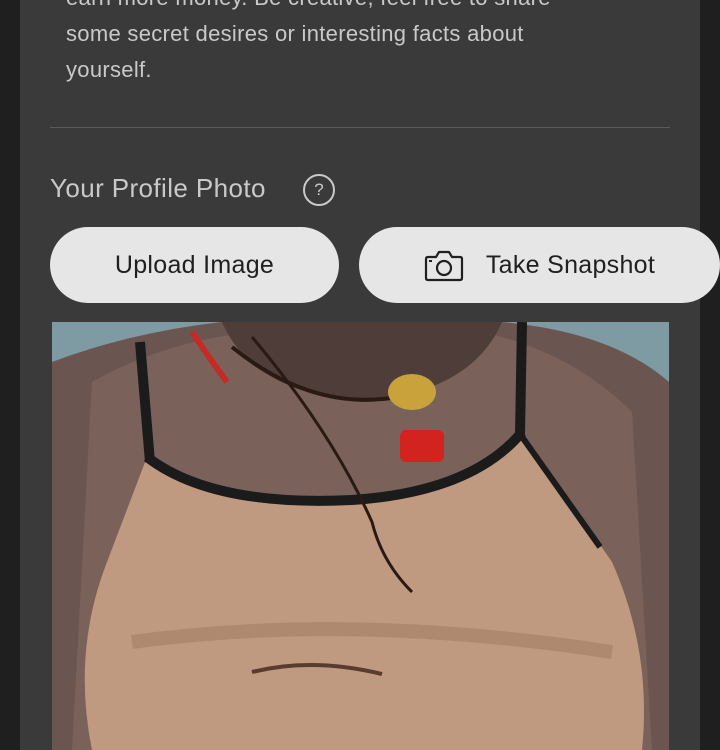  What do you see at coordinates (158, 188) in the screenshot?
I see `profile-photo-title: Your Profile Photo` at bounding box center [158, 188].